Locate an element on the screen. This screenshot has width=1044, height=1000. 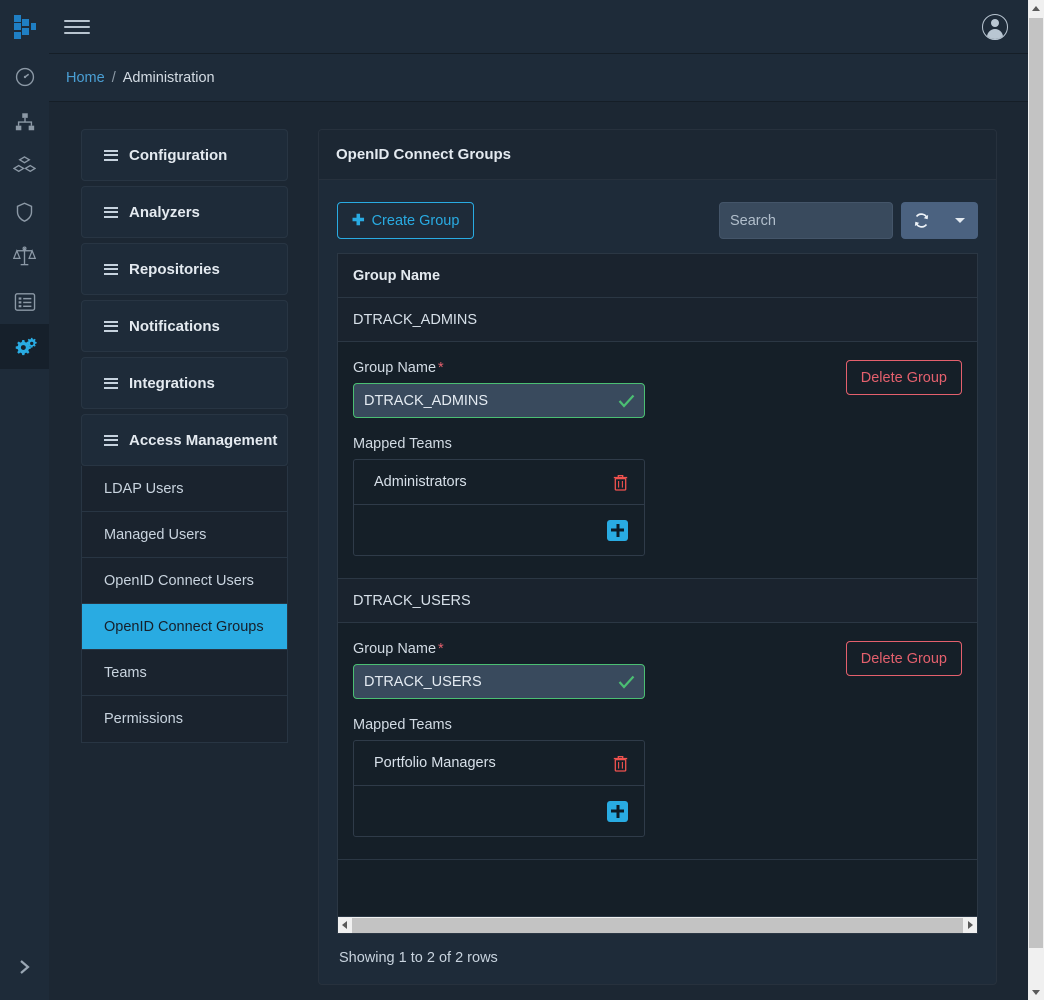
accordion-repositories: Repositories is located at coordinates (184, 269).